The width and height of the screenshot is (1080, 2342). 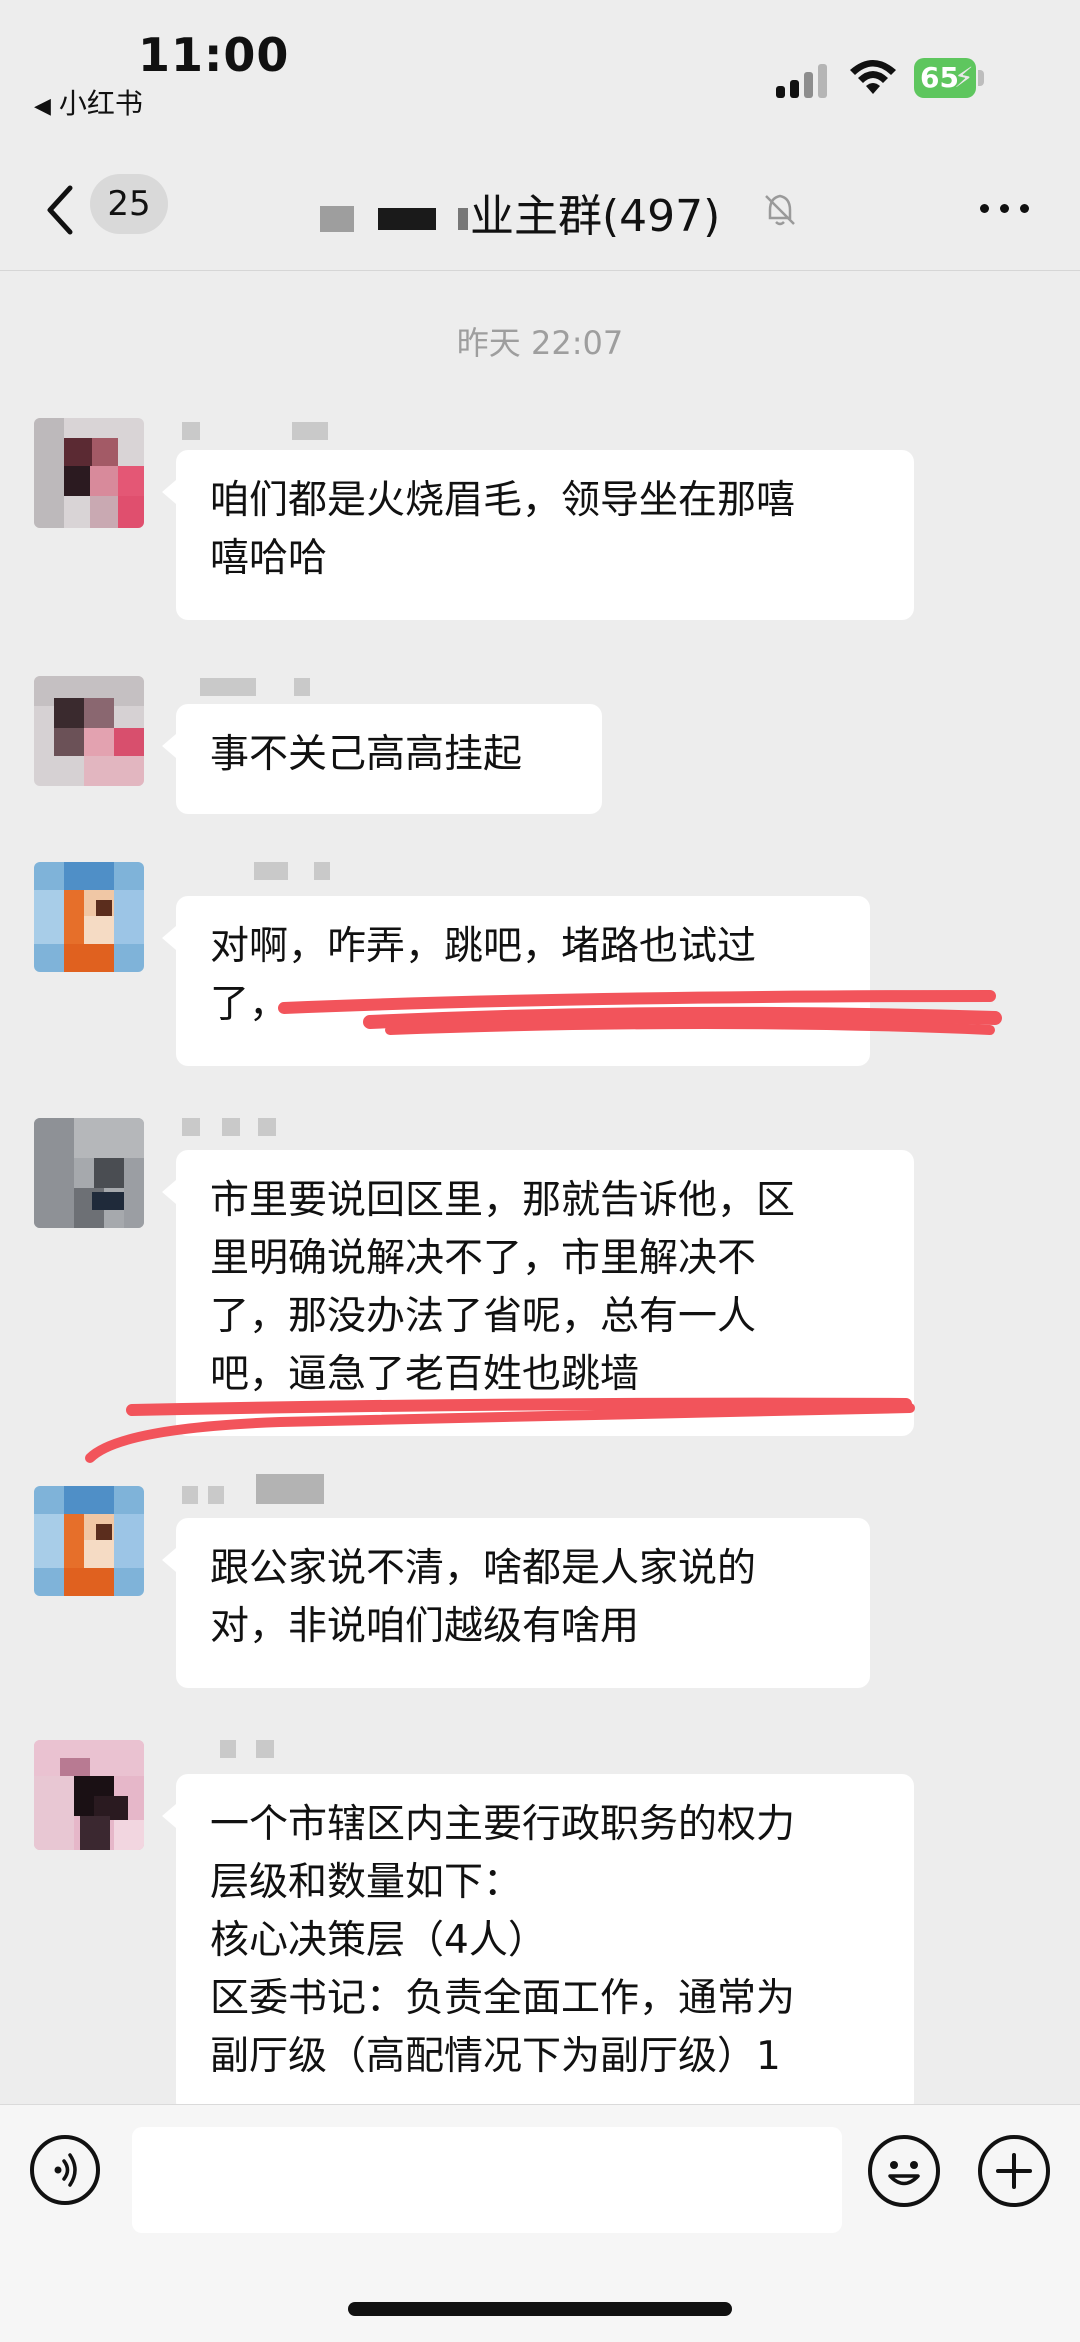 What do you see at coordinates (214, 55) in the screenshot?
I see `status-time: 11:00` at bounding box center [214, 55].